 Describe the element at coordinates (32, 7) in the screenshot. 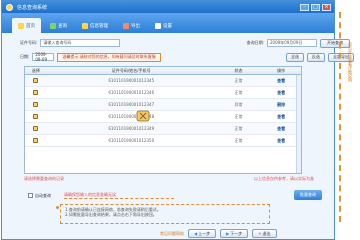

I see `window-title: 信息查询系统` at that location.